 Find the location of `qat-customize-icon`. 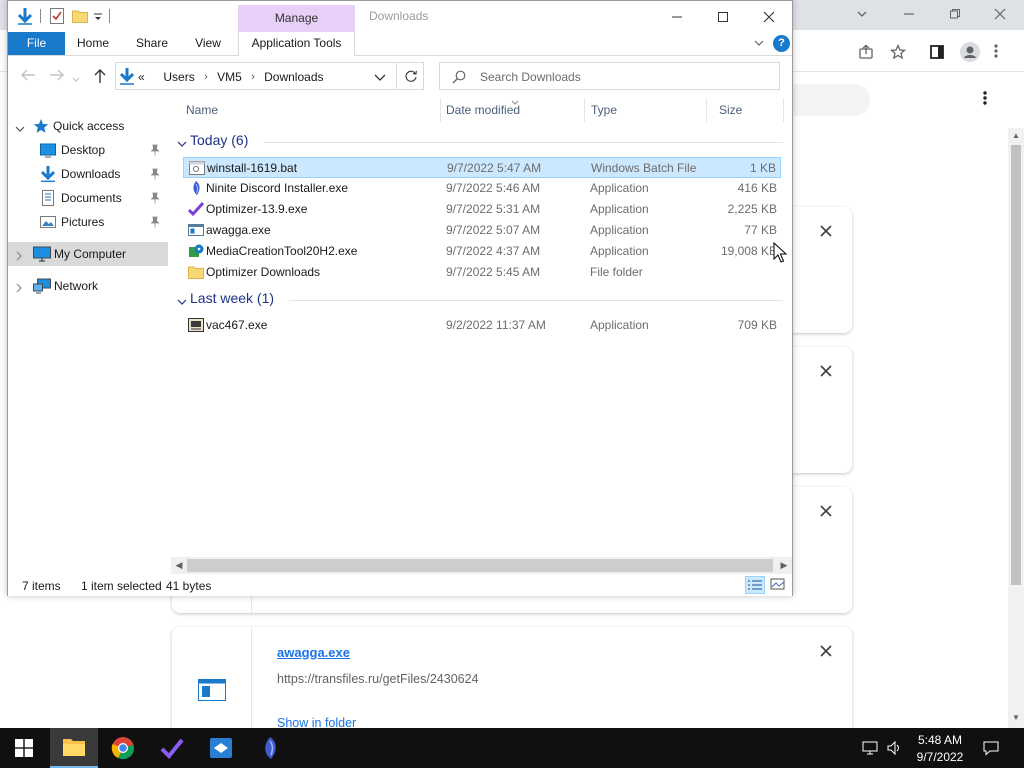

qat-customize-icon is located at coordinates (98, 18).